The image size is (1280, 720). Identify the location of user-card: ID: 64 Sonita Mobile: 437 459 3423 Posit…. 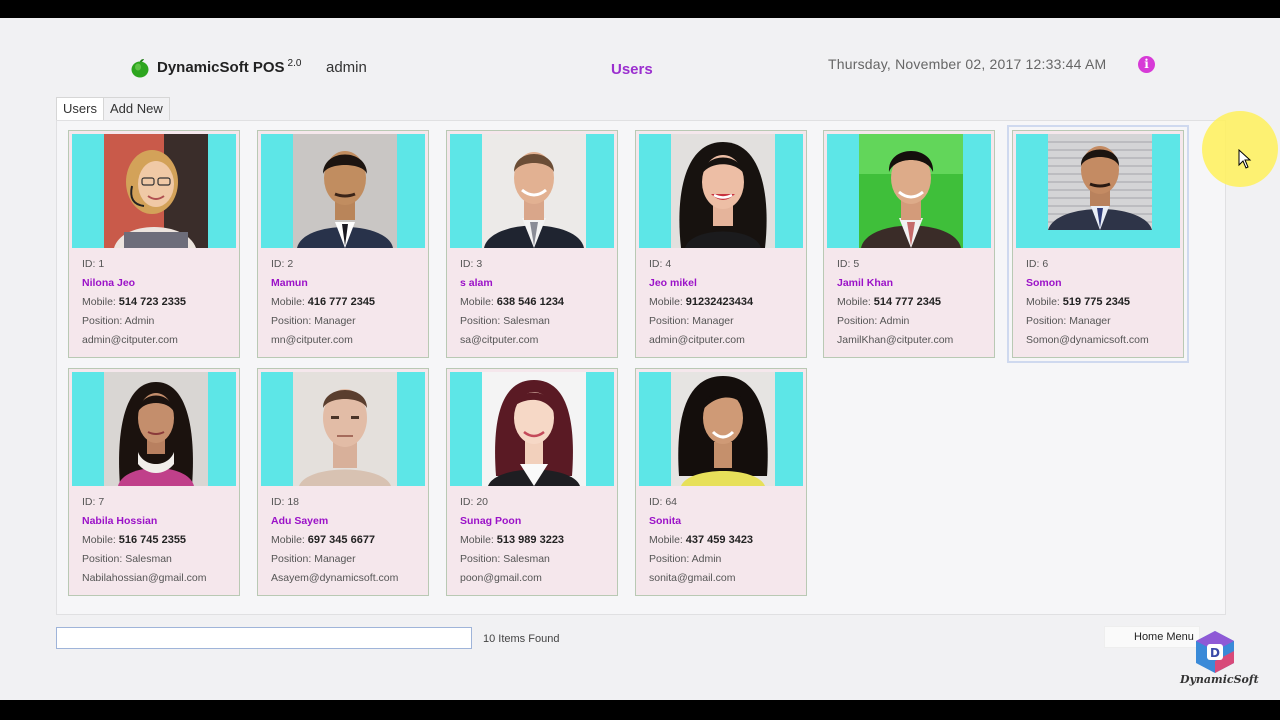
(721, 482).